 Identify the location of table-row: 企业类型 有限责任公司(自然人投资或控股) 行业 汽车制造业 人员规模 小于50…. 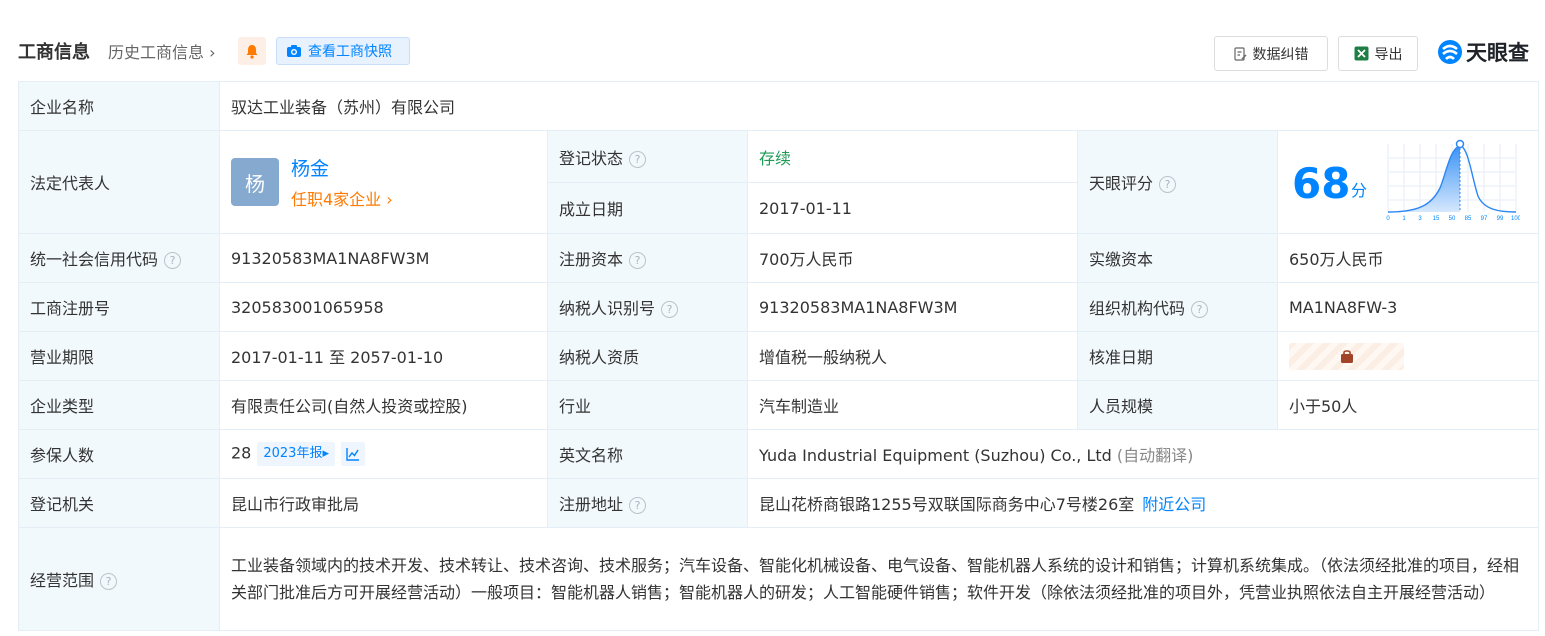
(779, 405).